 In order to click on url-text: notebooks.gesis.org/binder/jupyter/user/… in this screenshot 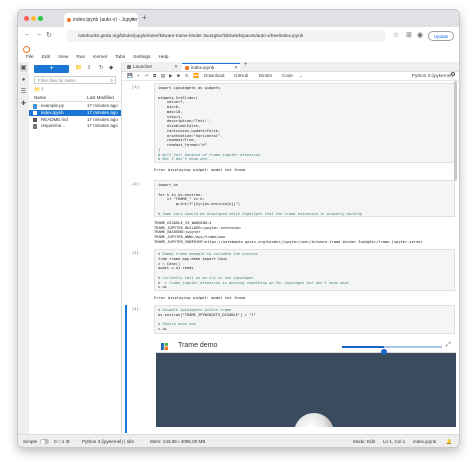, I will do `click(191, 35)`.